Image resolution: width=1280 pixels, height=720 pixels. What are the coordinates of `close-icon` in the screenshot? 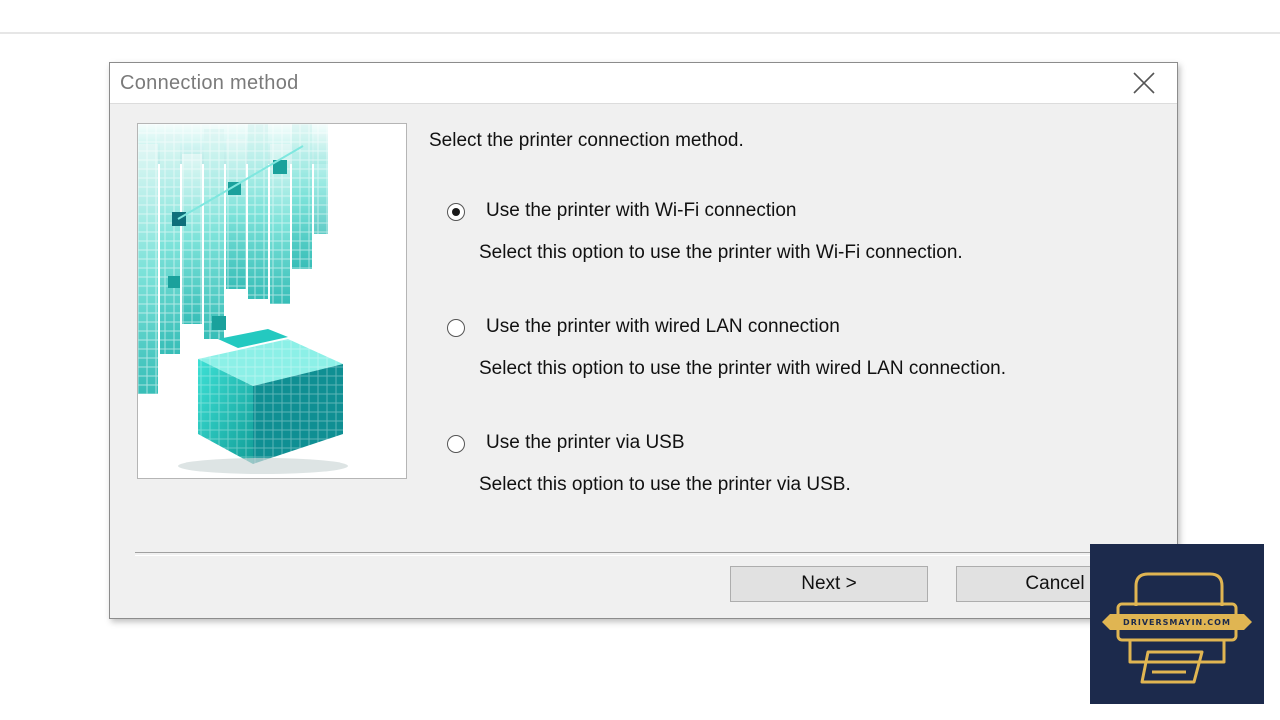 It's located at (1144, 83).